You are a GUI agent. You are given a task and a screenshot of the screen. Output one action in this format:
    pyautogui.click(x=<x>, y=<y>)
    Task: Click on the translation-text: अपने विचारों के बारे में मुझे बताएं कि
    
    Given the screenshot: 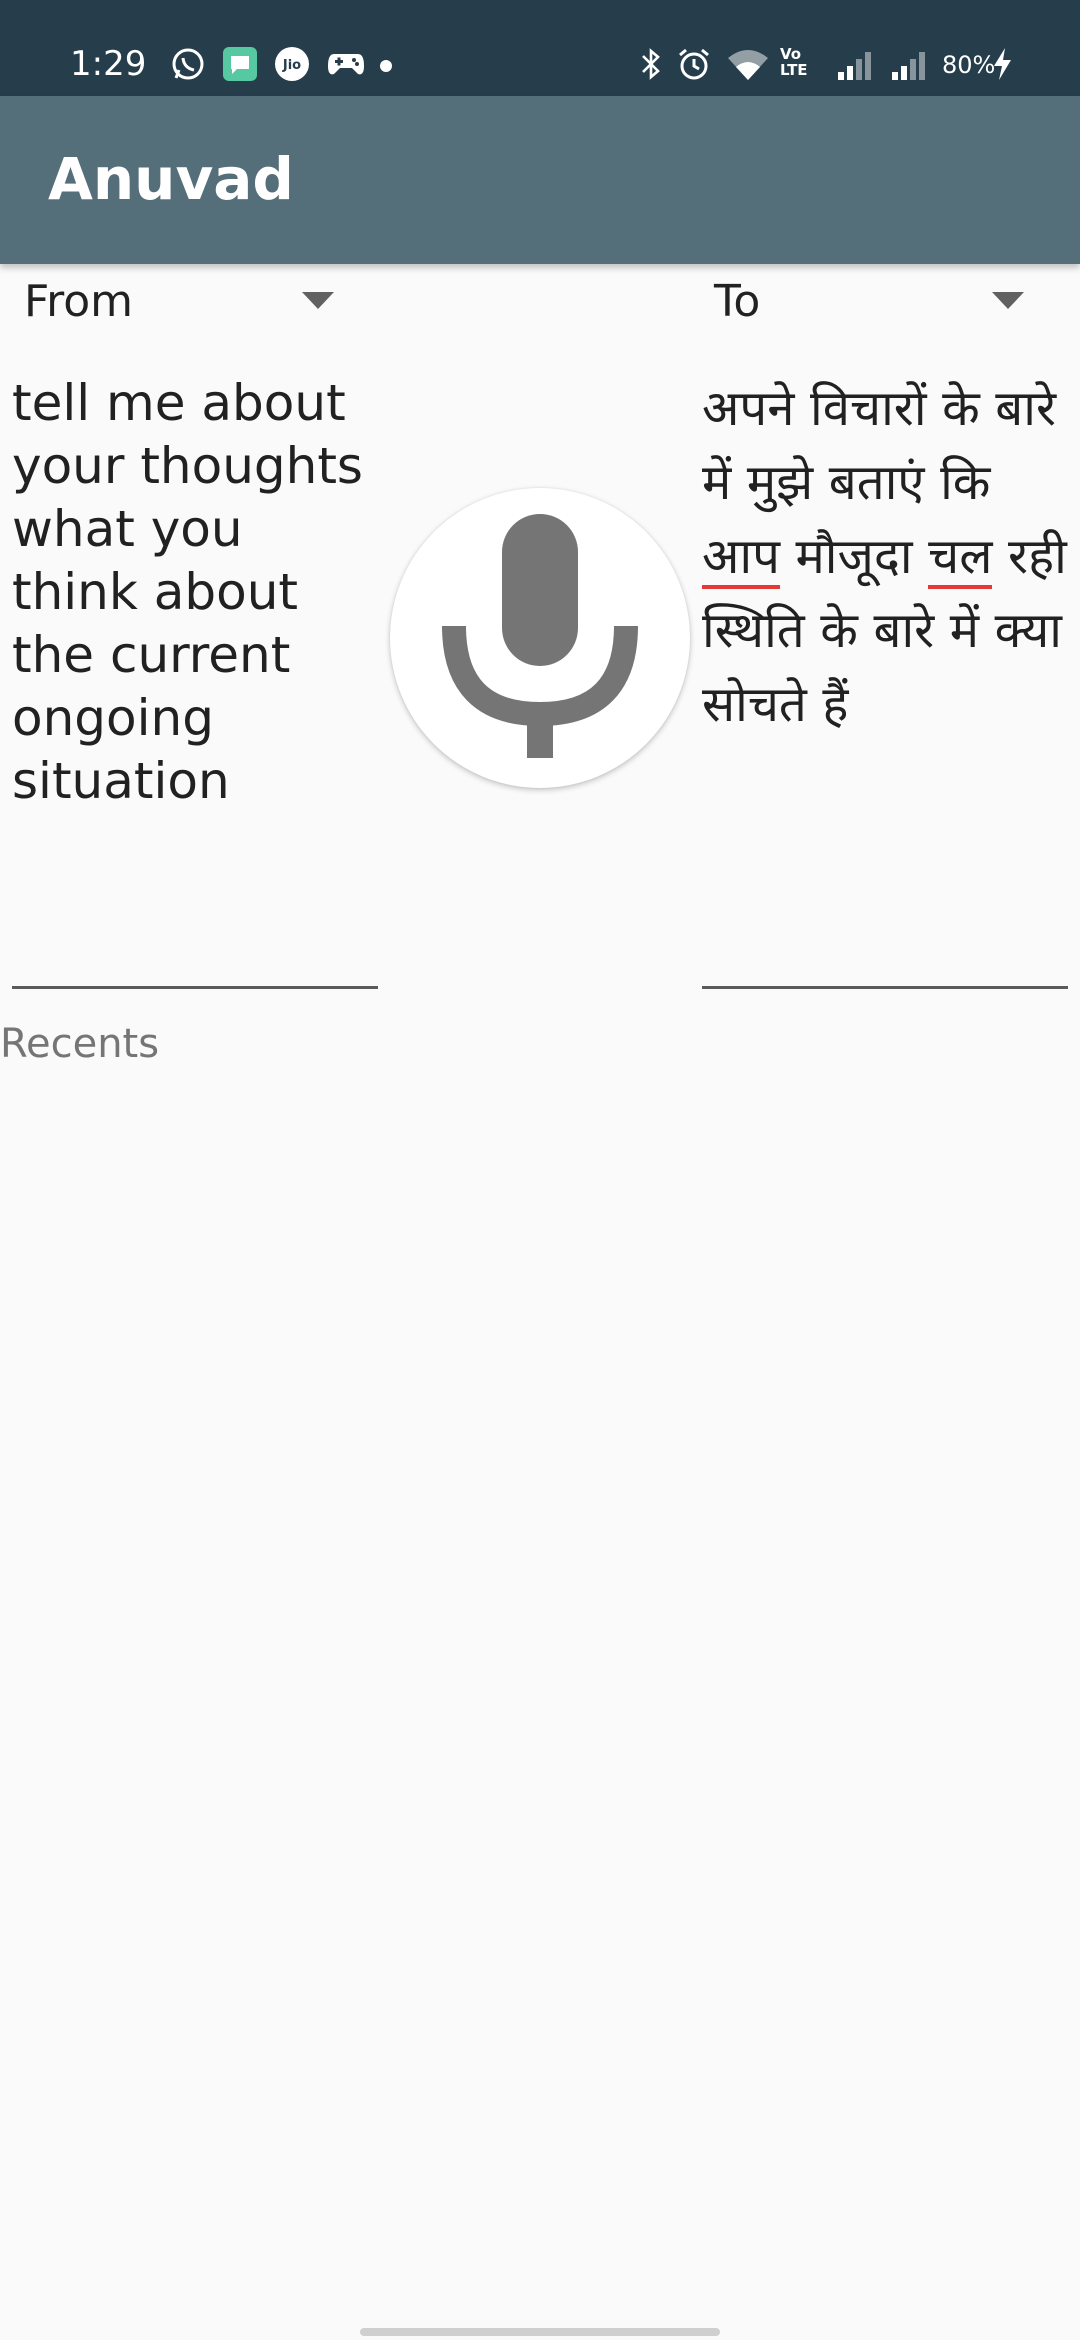 What is the action you would take?
    pyautogui.click(x=879, y=445)
    